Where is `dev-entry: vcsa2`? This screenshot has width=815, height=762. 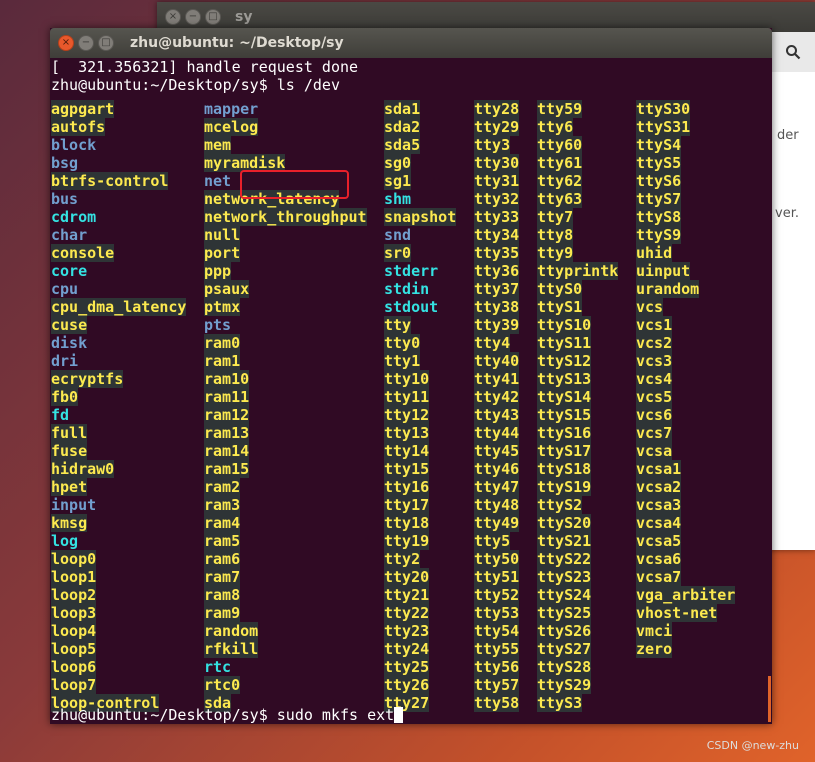
dev-entry: vcsa2 is located at coordinates (659, 487).